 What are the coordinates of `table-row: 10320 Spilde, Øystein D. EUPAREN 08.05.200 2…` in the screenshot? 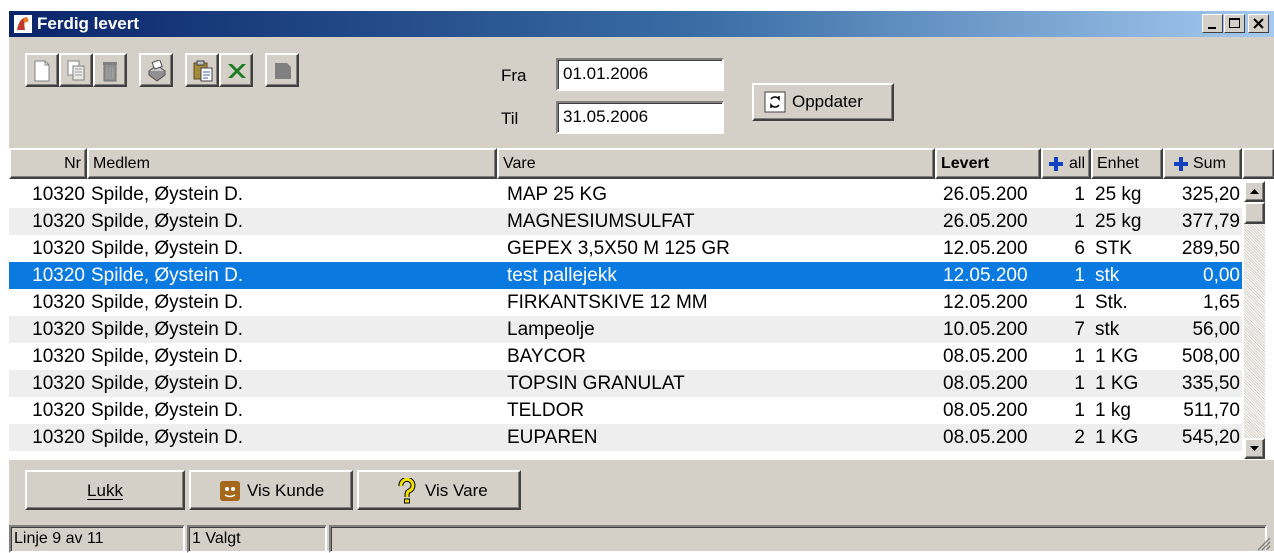 It's located at (625, 437).